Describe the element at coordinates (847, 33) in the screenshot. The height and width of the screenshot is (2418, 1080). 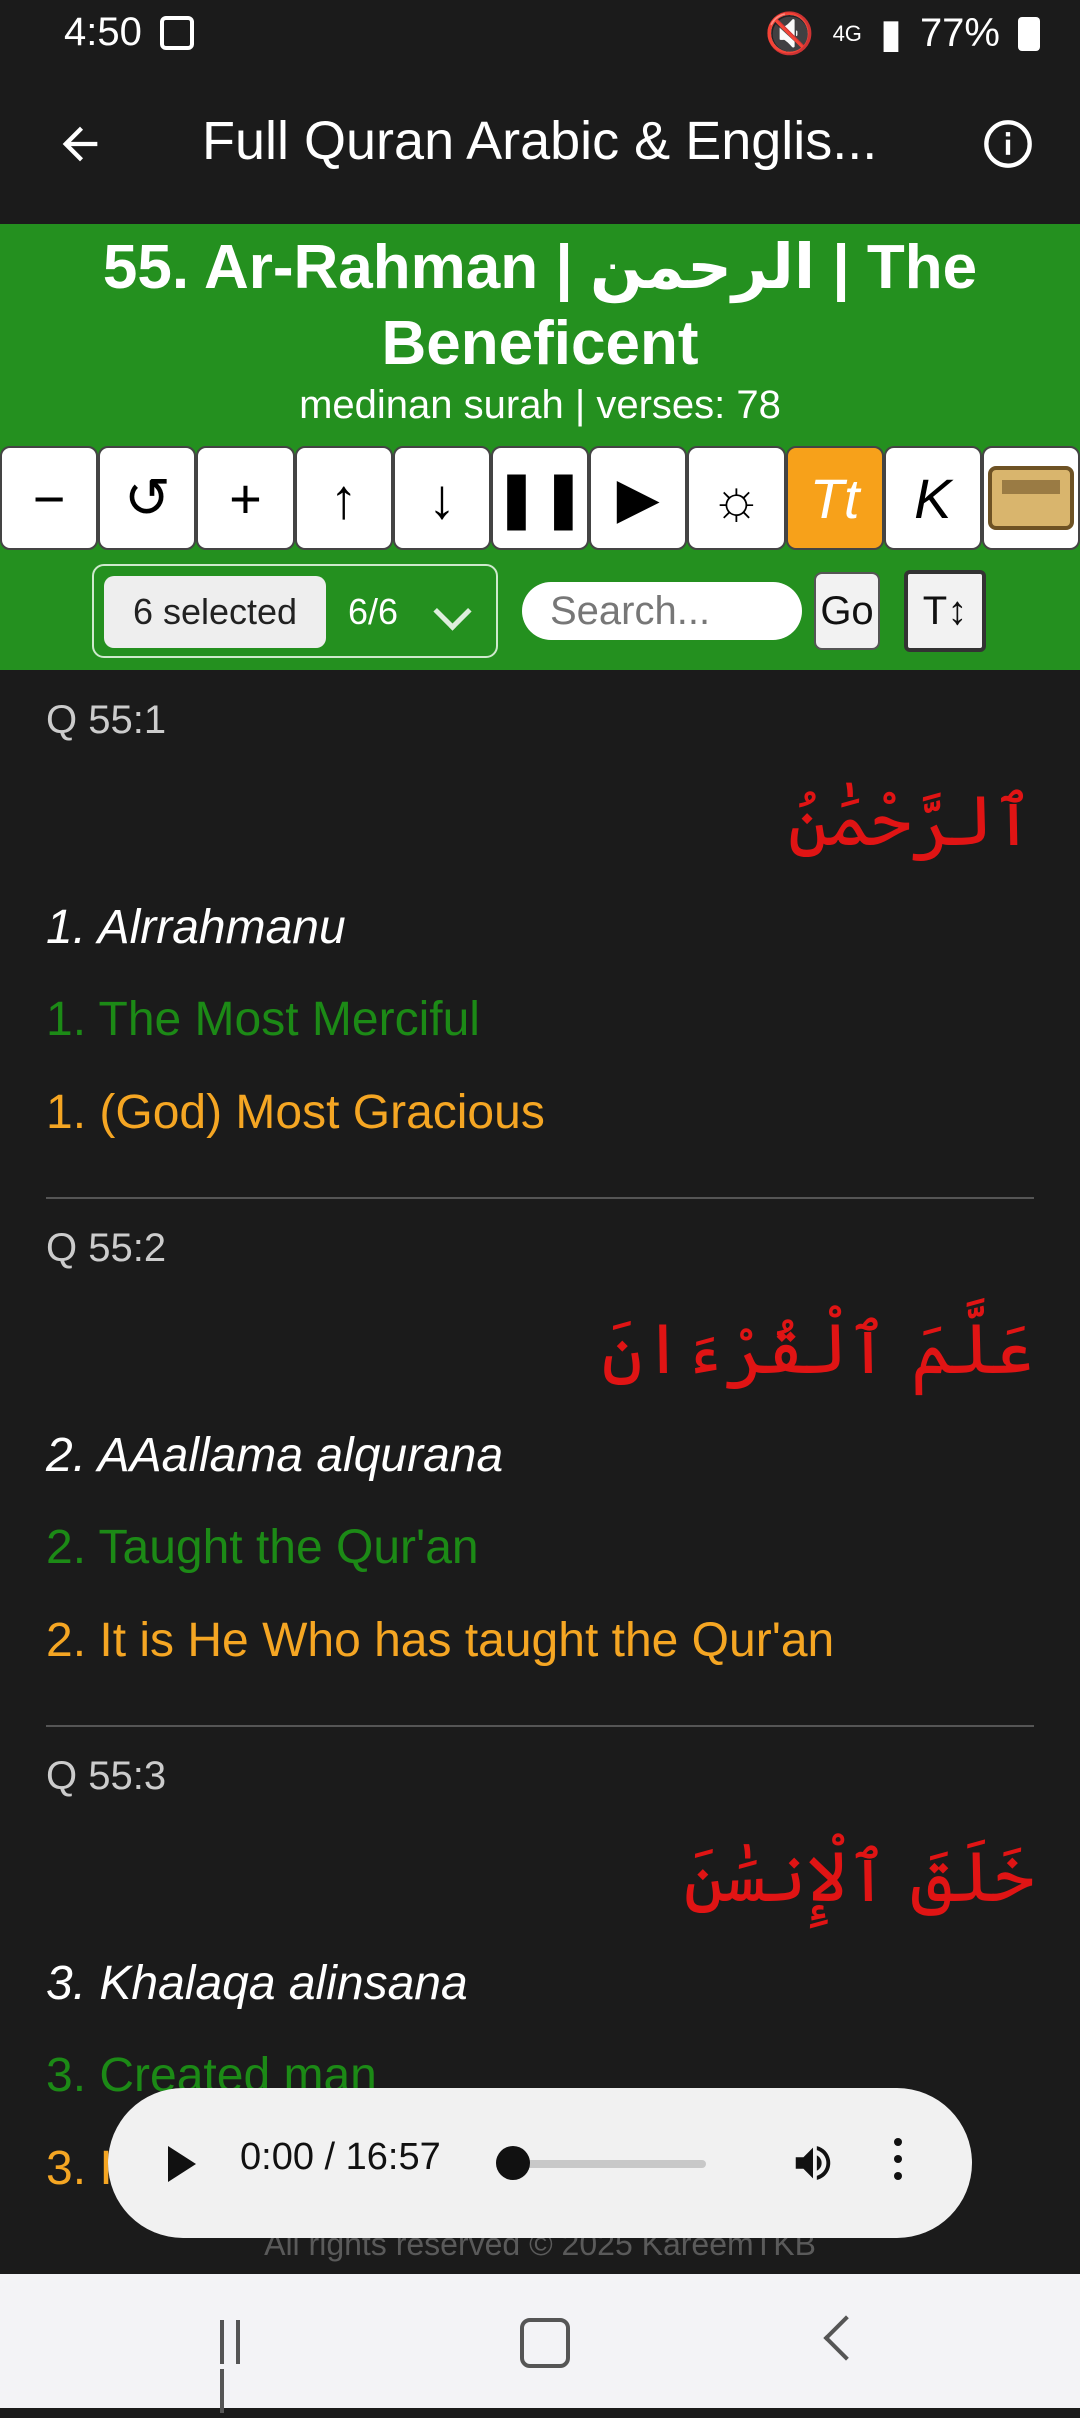
I see `network-type: 4G` at that location.